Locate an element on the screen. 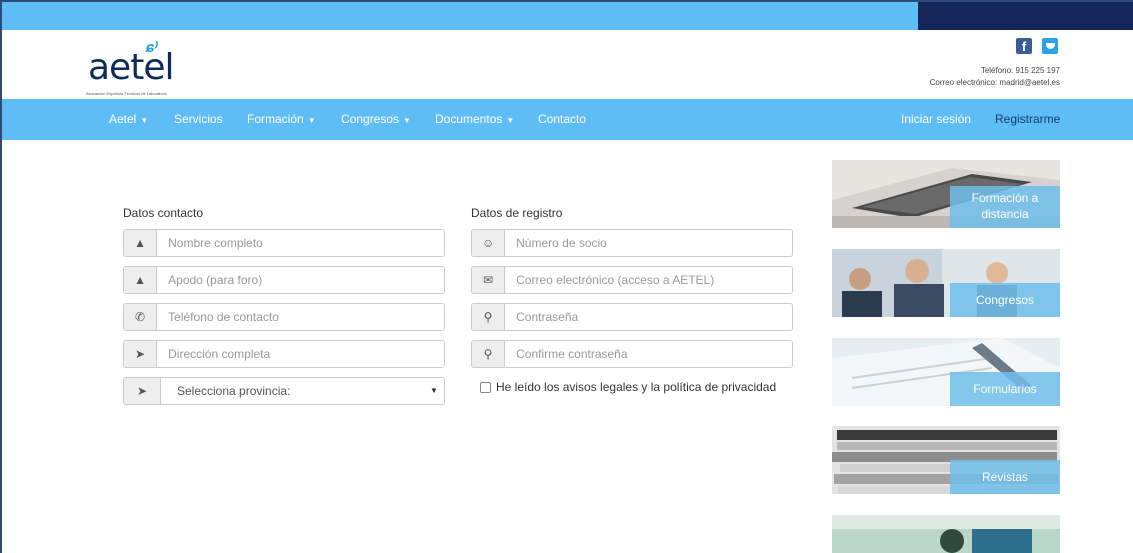 The image size is (1133, 553). tile-caption: Formación a distancia is located at coordinates (1005, 207).